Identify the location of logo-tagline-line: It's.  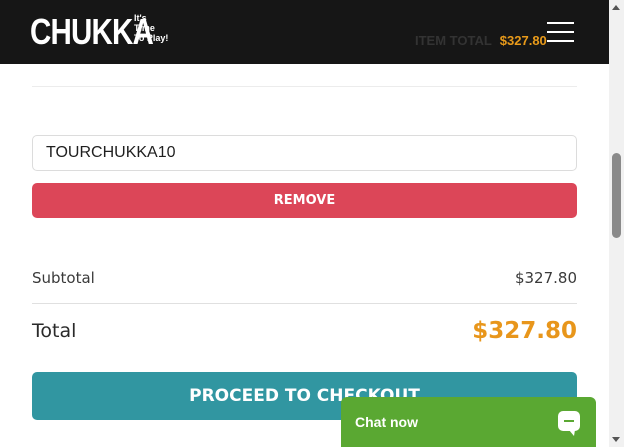
(140, 18).